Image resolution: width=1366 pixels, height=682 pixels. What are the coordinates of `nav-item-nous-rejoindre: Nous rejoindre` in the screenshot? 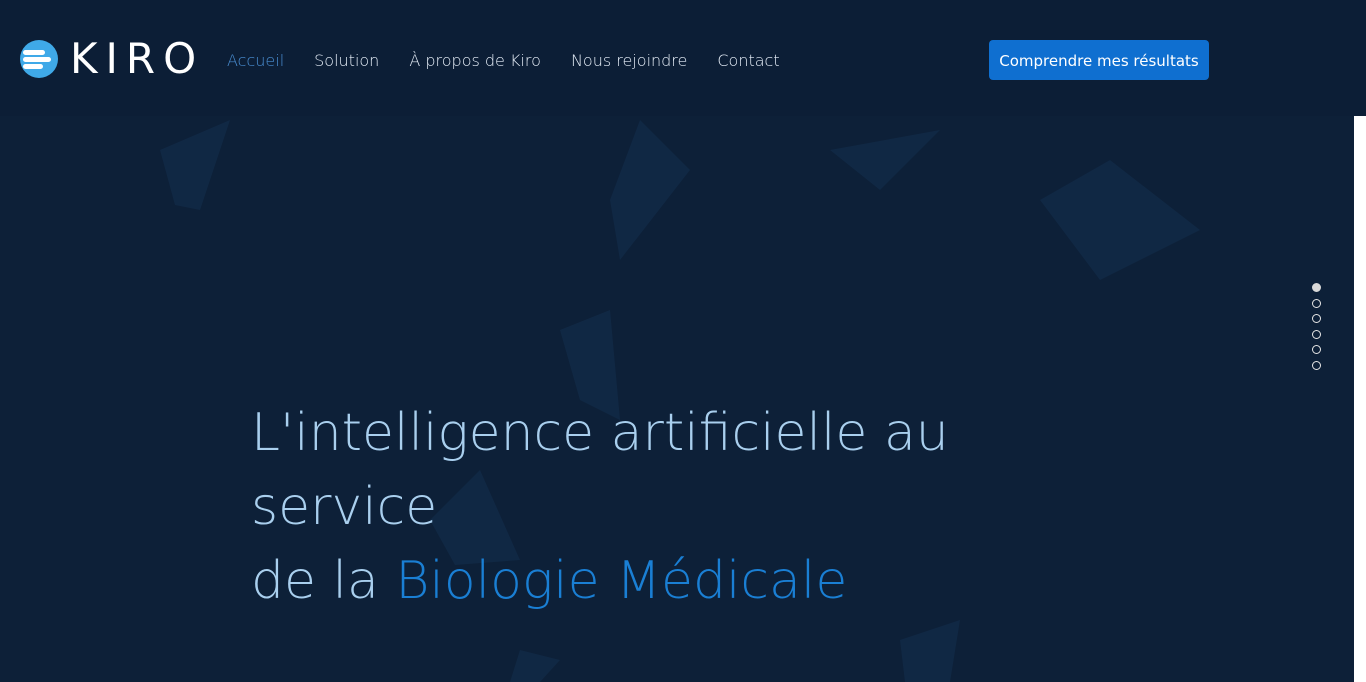 It's located at (629, 61).